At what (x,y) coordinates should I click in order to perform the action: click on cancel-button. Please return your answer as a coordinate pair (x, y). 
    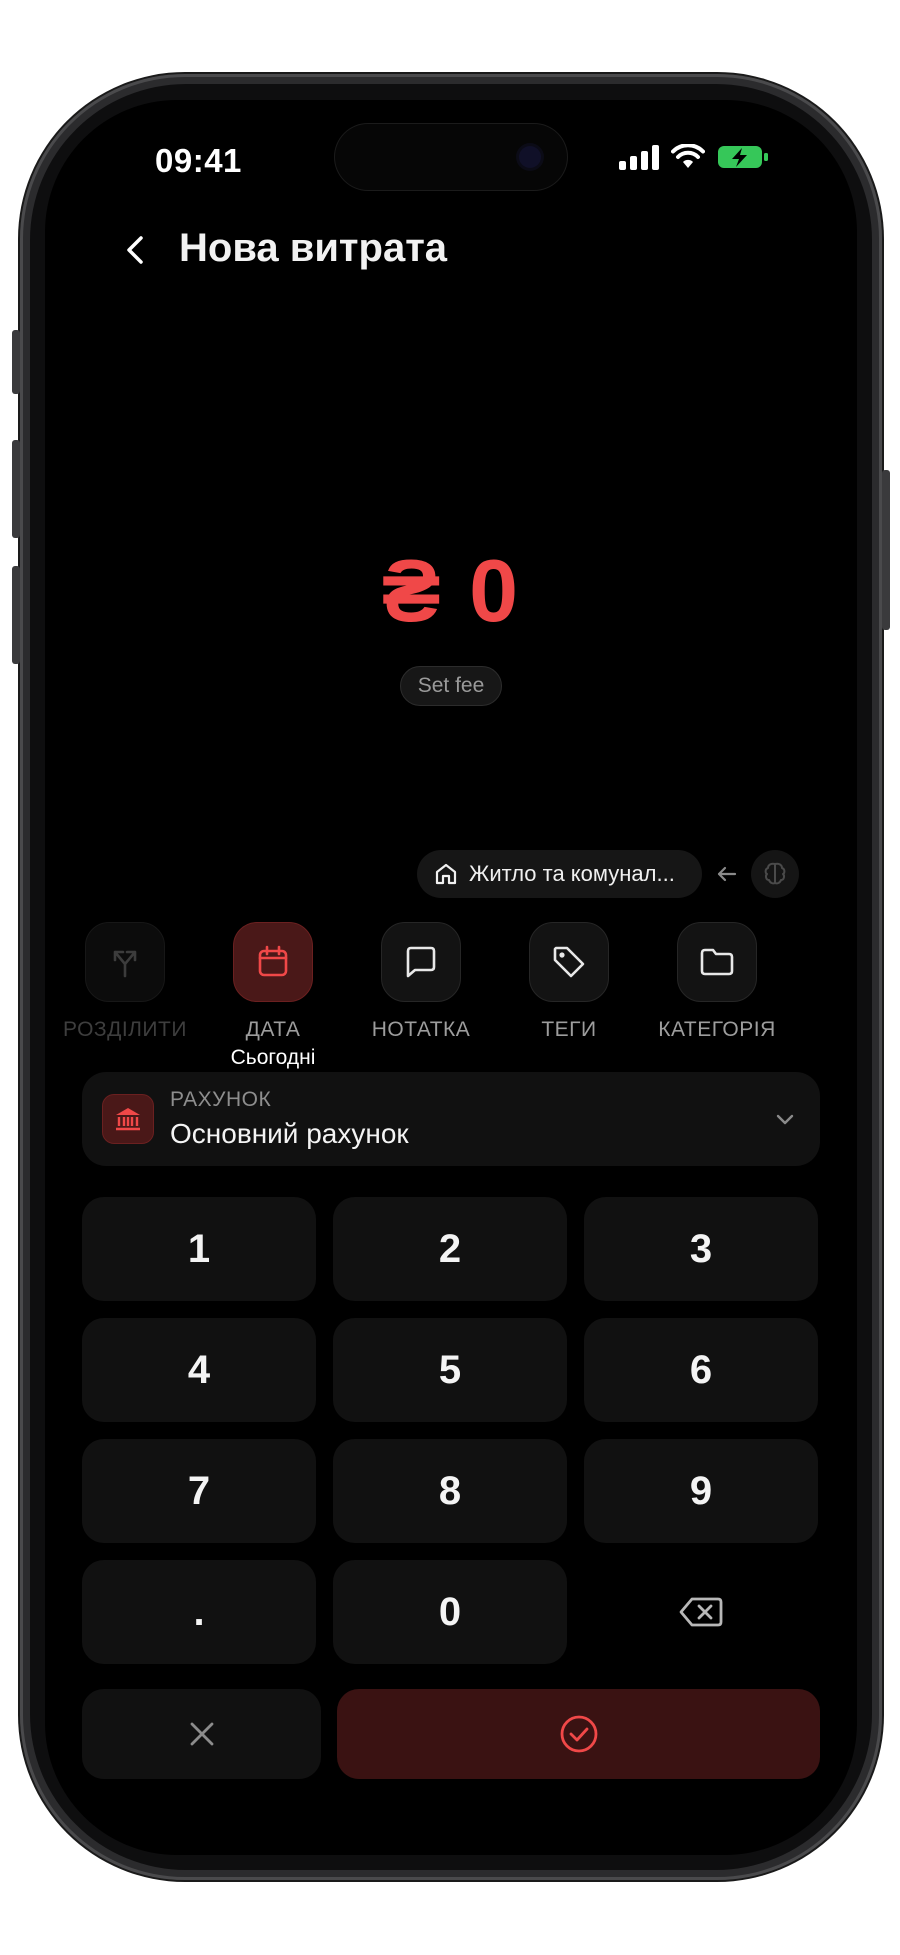
    Looking at the image, I should click on (201, 1734).